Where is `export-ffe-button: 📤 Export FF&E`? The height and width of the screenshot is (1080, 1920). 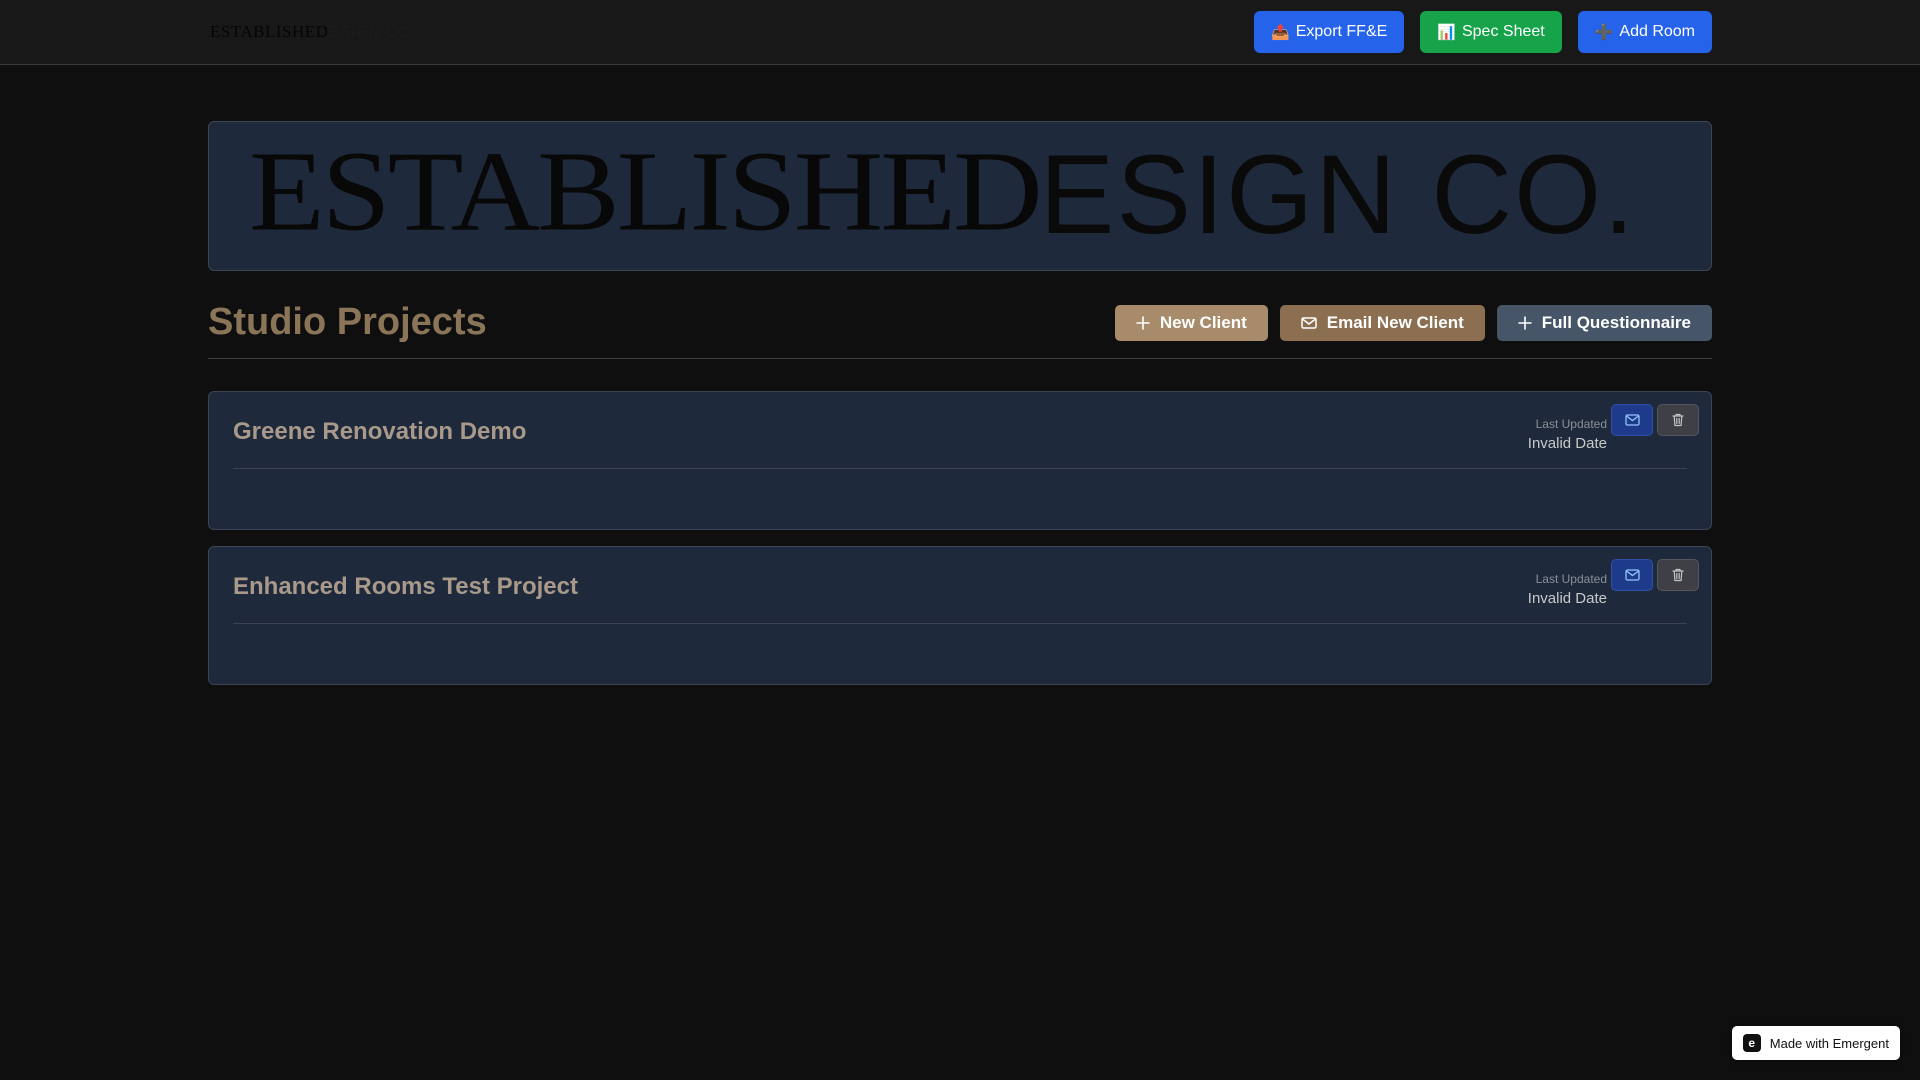 export-ffe-button: 📤 Export FF&E is located at coordinates (1329, 32).